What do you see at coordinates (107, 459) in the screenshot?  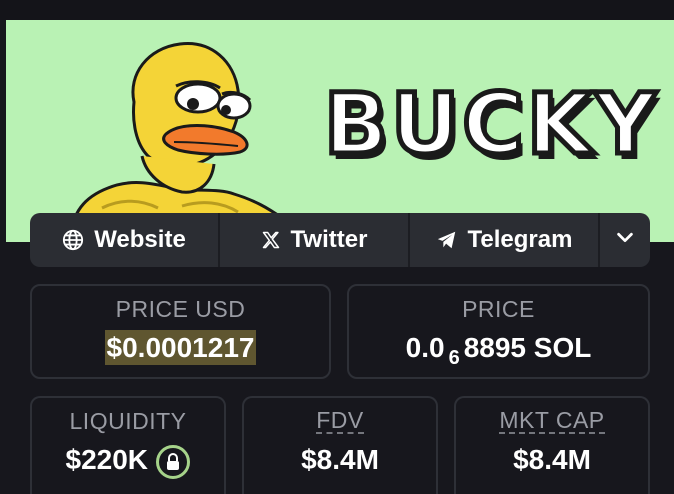 I see `liquidity-value: $220K` at bounding box center [107, 459].